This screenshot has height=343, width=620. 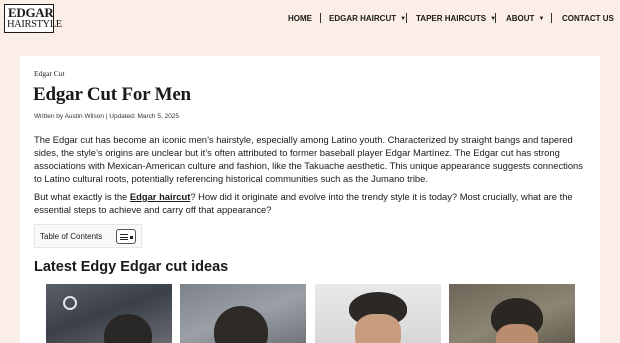 I want to click on para2-text-before: But what exactly is the, so click(x=82, y=196).